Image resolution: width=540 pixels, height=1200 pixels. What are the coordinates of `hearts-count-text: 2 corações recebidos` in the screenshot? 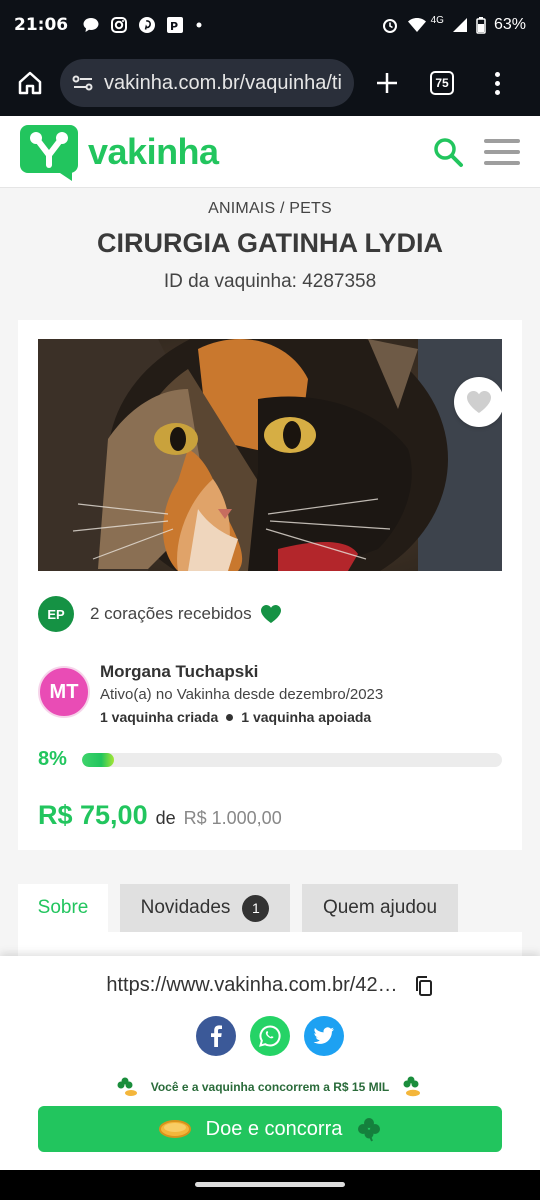 It's located at (171, 613).